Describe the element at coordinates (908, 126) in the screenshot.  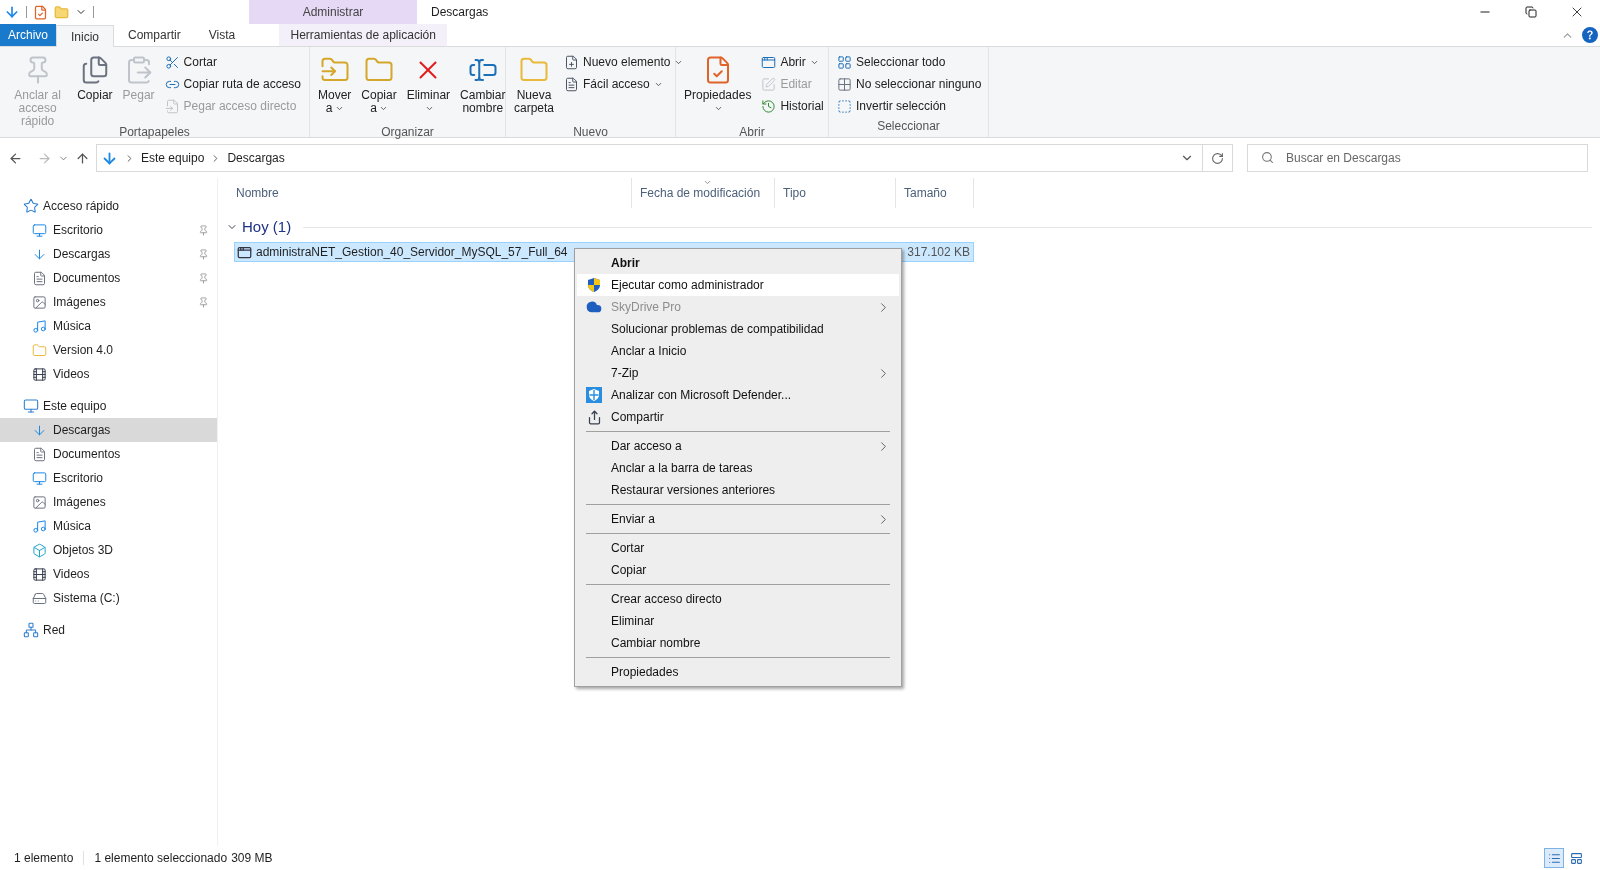
I see `group-label: Seleccionar` at that location.